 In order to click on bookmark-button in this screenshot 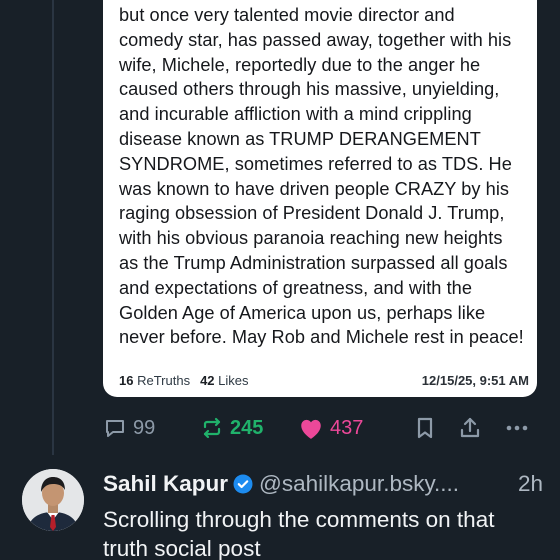, I will do `click(425, 428)`.